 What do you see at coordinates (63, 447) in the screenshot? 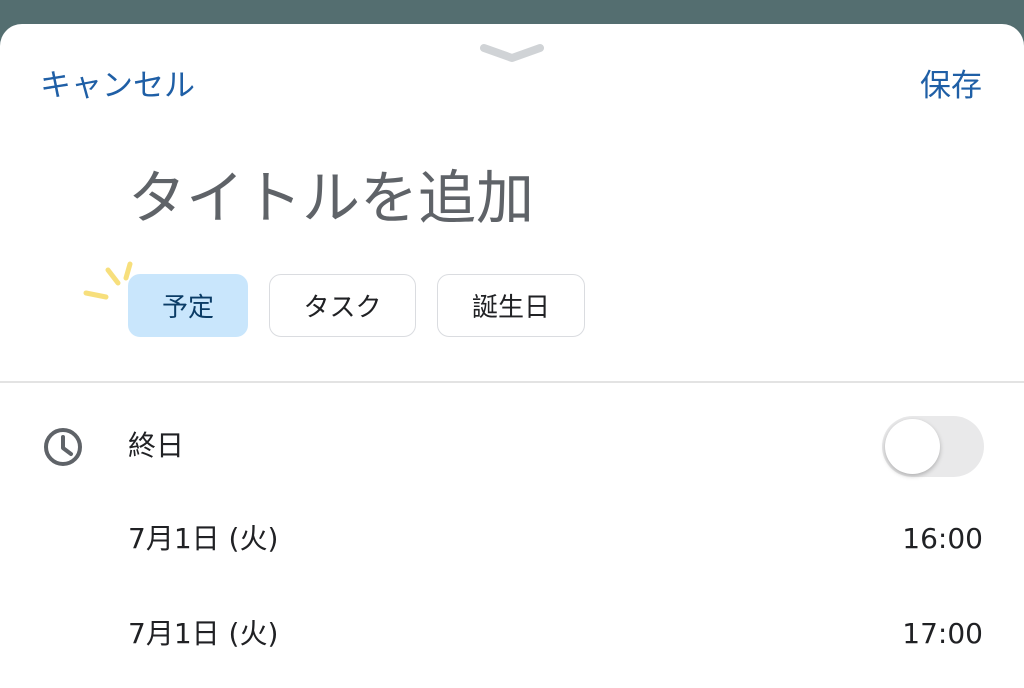
I see `clock-icon` at bounding box center [63, 447].